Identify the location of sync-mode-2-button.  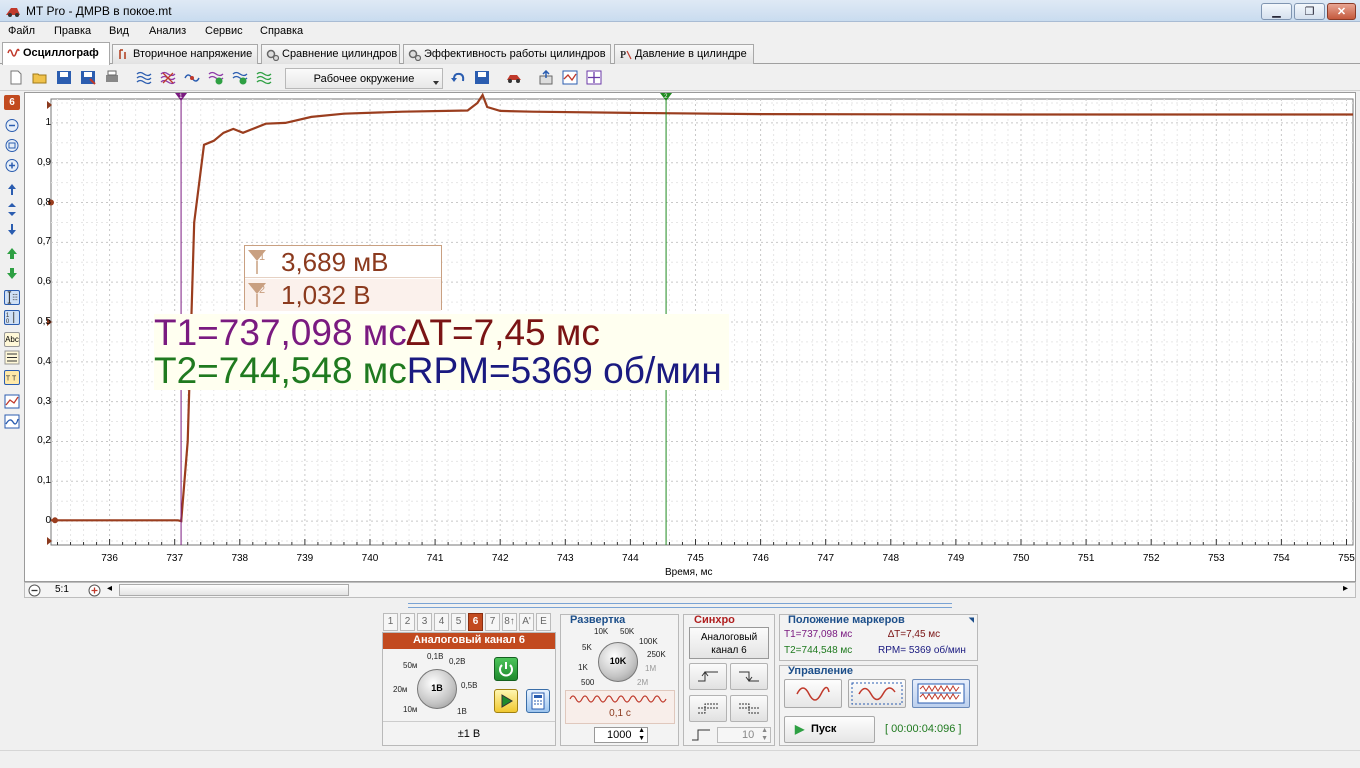
(749, 708).